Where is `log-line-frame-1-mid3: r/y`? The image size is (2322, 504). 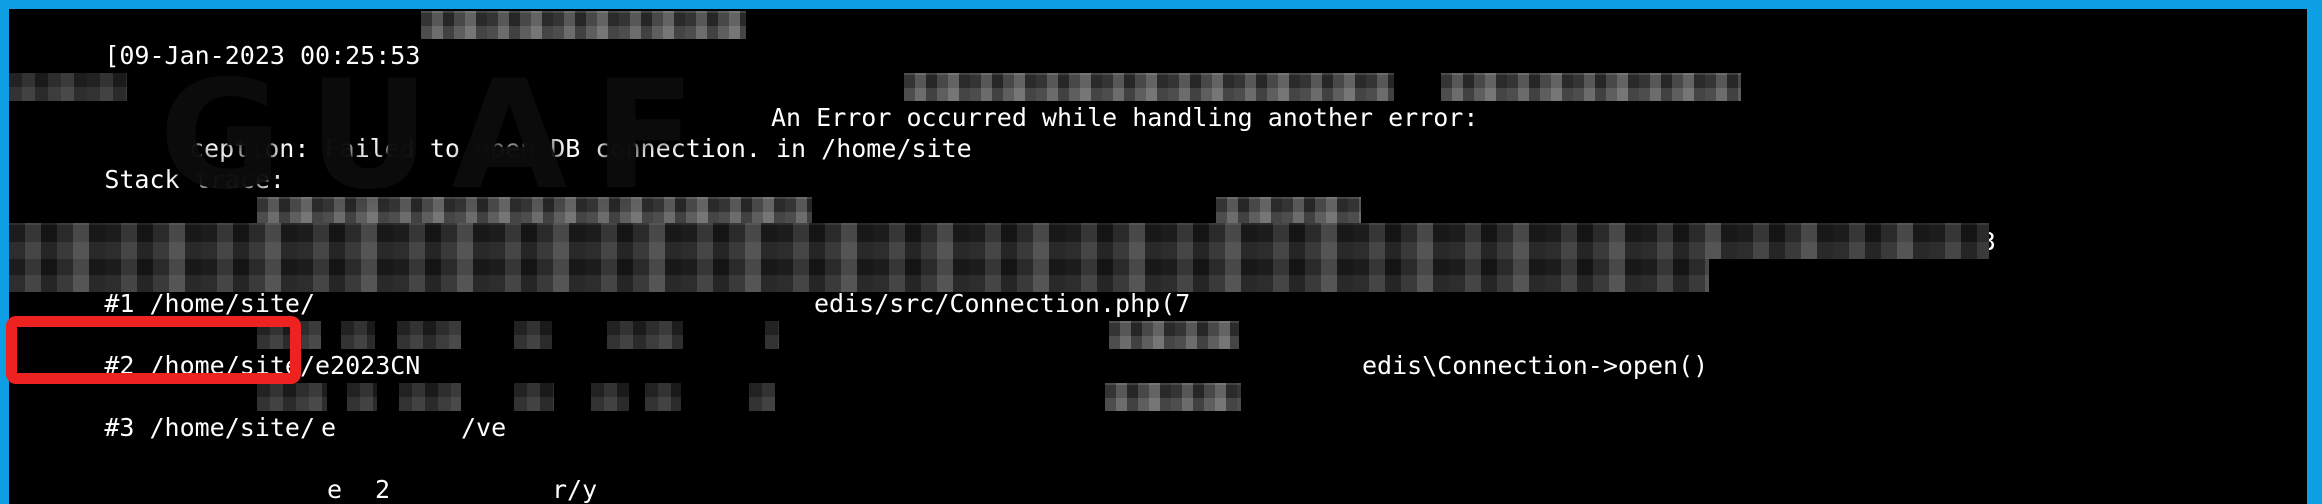 log-line-frame-1-mid3: r/y is located at coordinates (575, 489).